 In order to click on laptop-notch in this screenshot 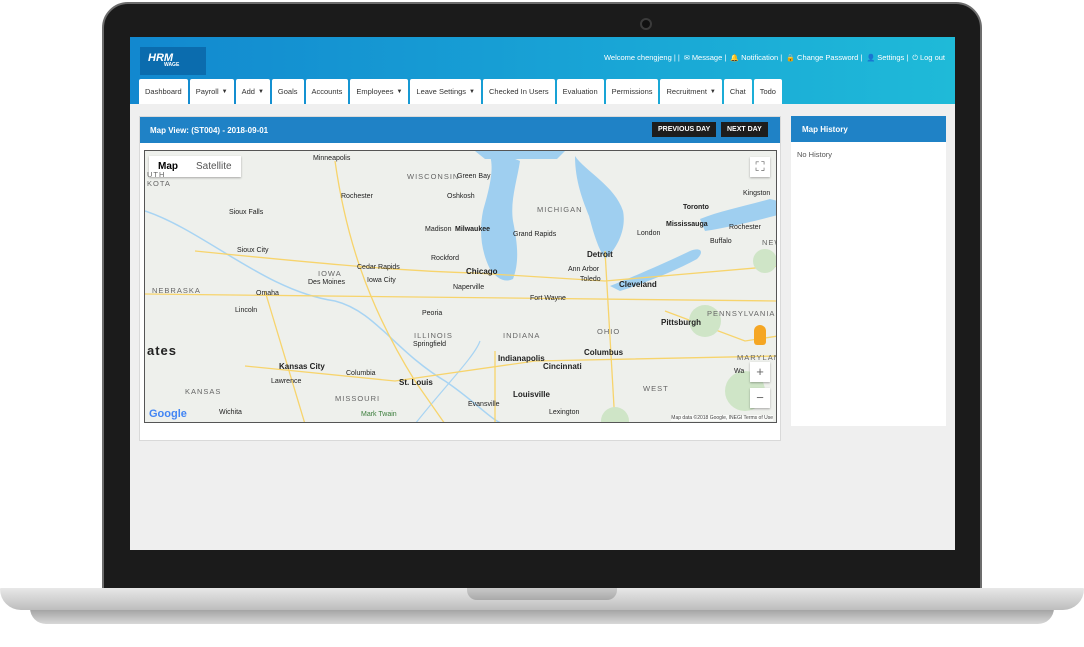, I will do `click(542, 594)`.